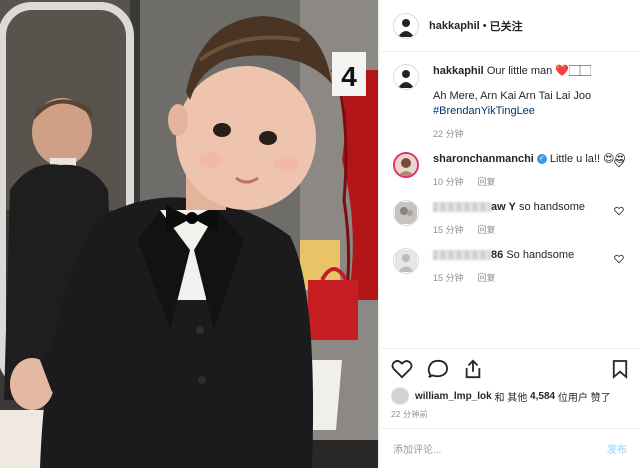 Image resolution: width=640 pixels, height=468 pixels. What do you see at coordinates (506, 26) in the screenshot?
I see `following-button: 已关注` at bounding box center [506, 26].